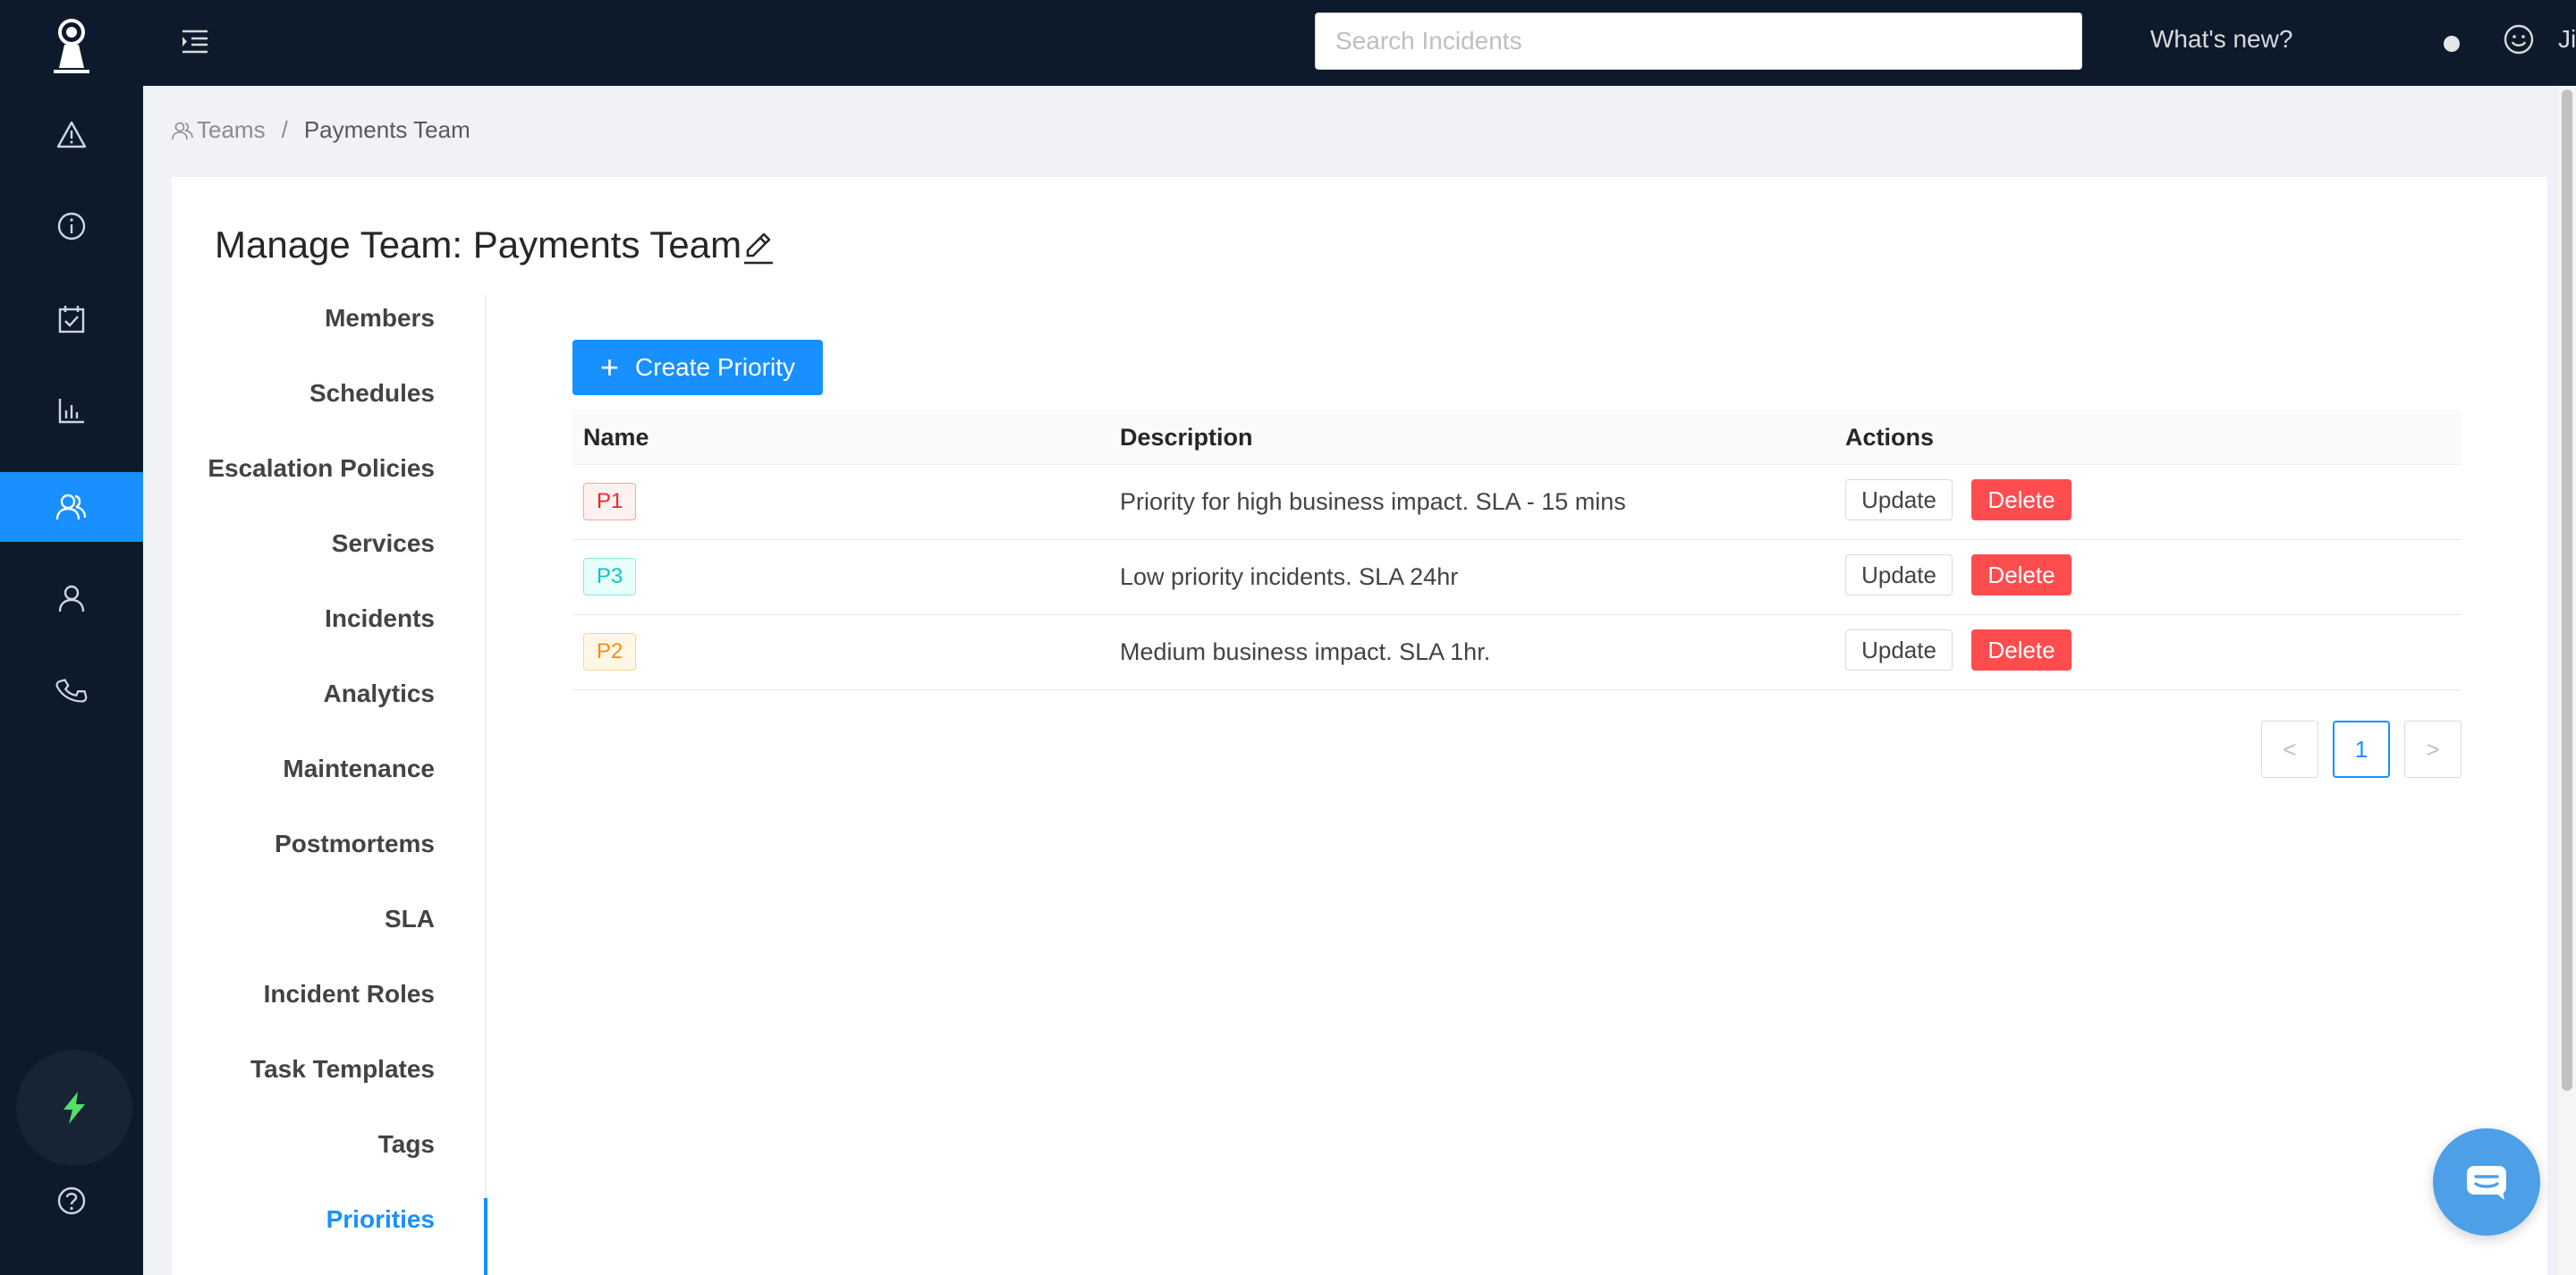 The height and width of the screenshot is (1275, 2576). I want to click on nav-teams, so click(71, 507).